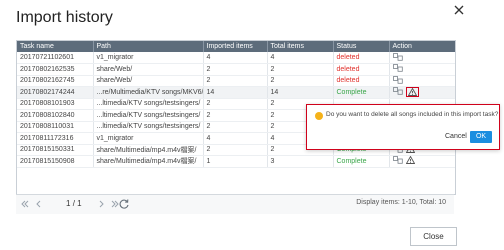 This screenshot has width=504, height=250. I want to click on current-page: 1, so click(68, 203).